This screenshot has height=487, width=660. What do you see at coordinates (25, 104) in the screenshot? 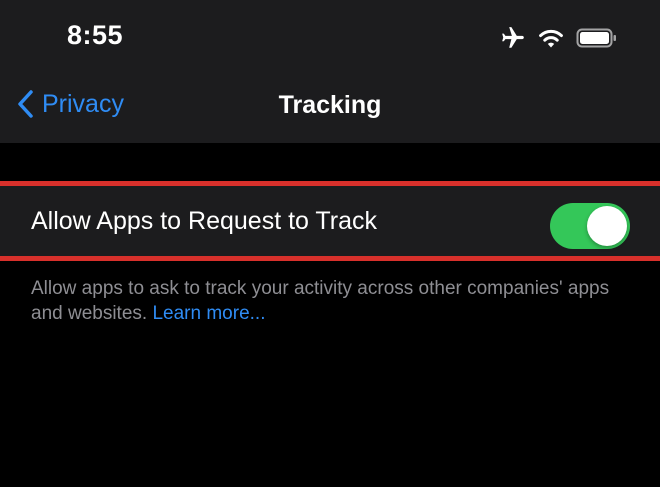
I see `chevron-left-icon` at bounding box center [25, 104].